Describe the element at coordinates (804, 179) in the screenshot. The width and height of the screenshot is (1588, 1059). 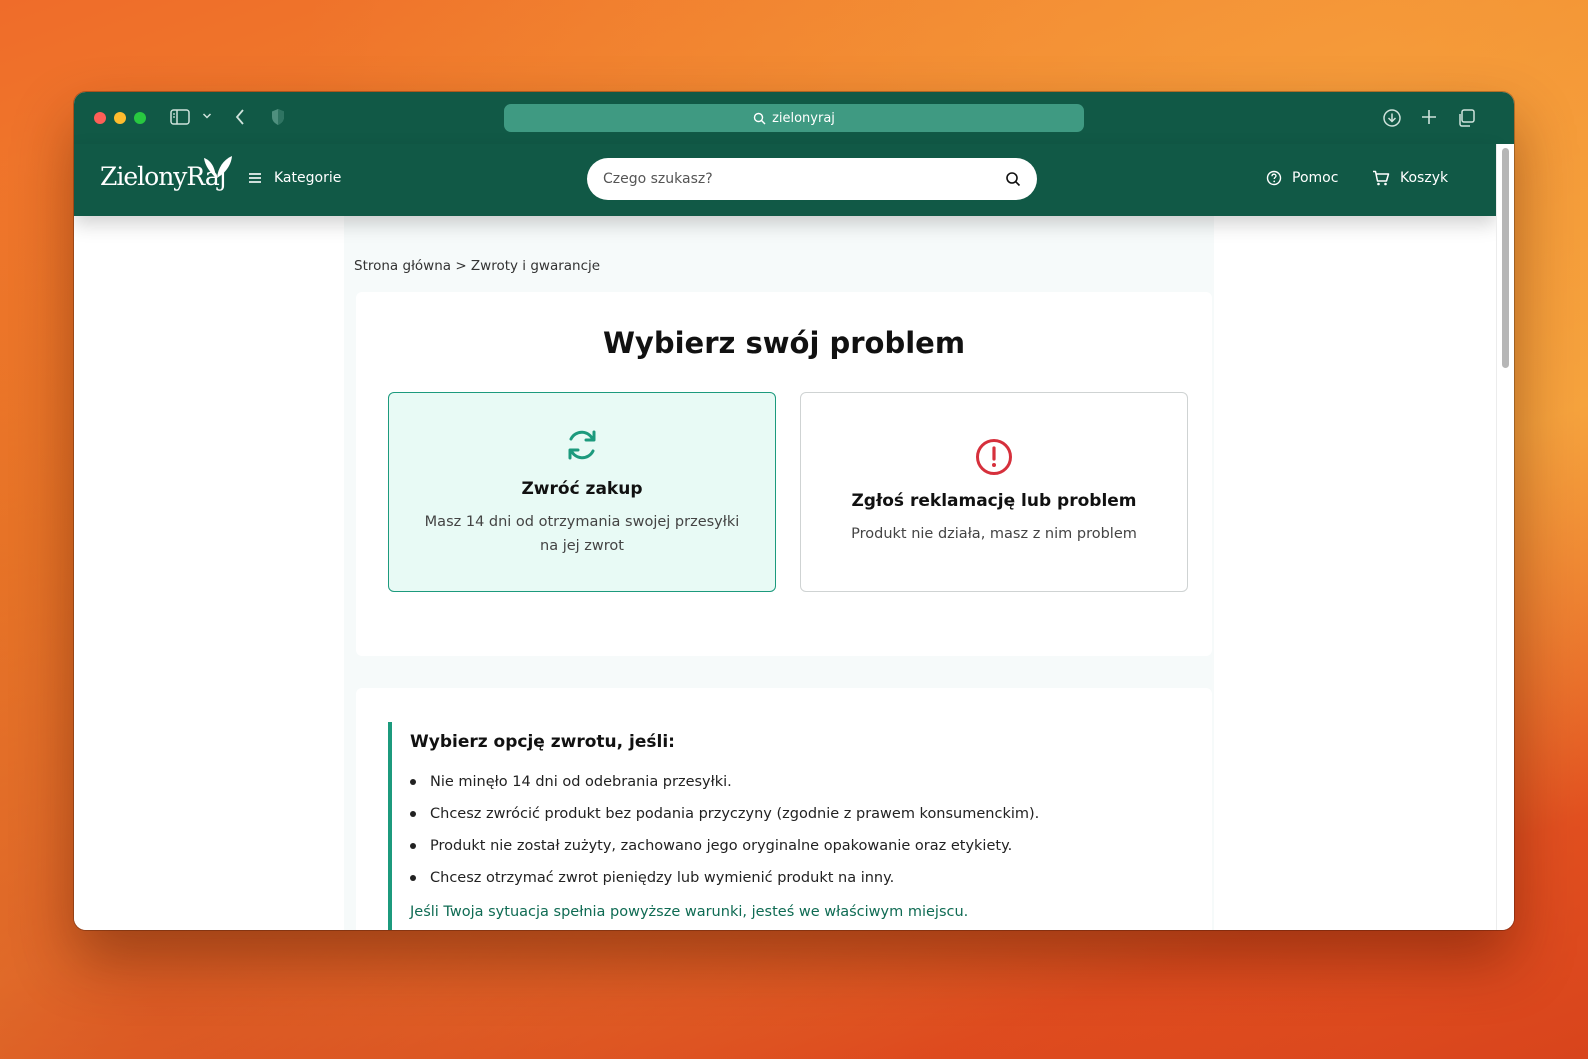
I see `search-input` at that location.